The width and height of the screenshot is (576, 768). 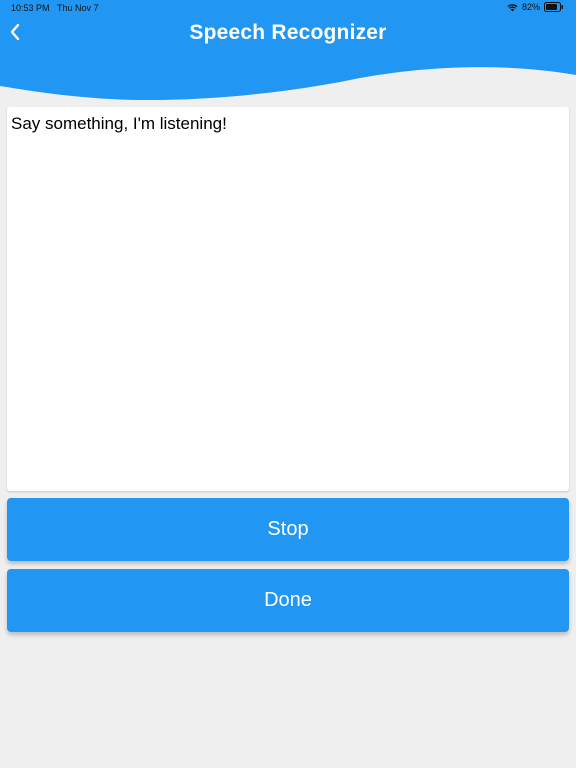 What do you see at coordinates (78, 8) in the screenshot?
I see `status-date: Thu Nov 7` at bounding box center [78, 8].